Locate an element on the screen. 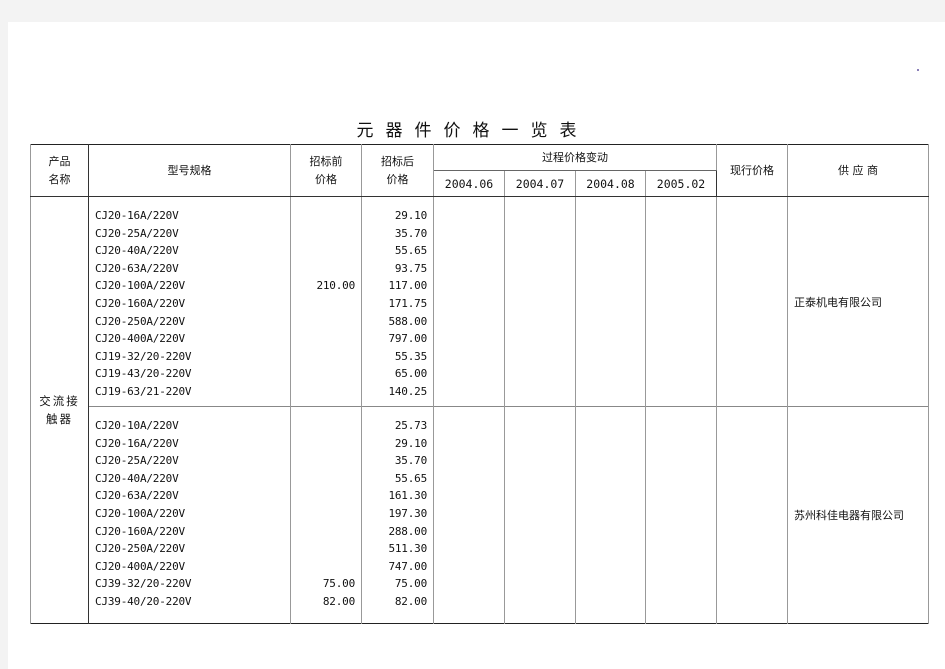 The width and height of the screenshot is (945, 669). header-process-price-change: 过程价格变动 is located at coordinates (575, 157).